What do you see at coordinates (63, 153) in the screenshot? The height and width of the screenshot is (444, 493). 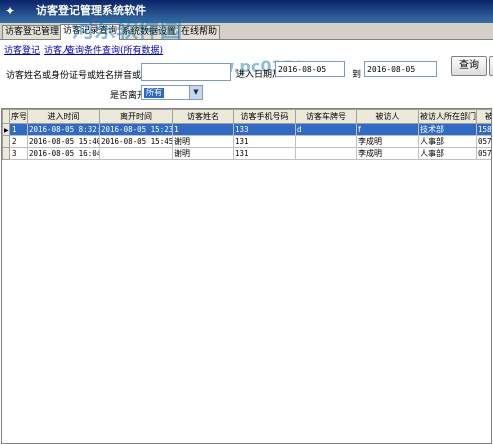 I see `cell-enter-time: 2016-08-05 16:04:30` at bounding box center [63, 153].